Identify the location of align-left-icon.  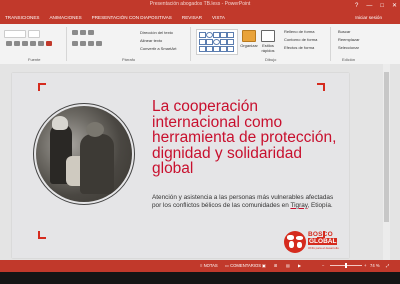
(75, 43).